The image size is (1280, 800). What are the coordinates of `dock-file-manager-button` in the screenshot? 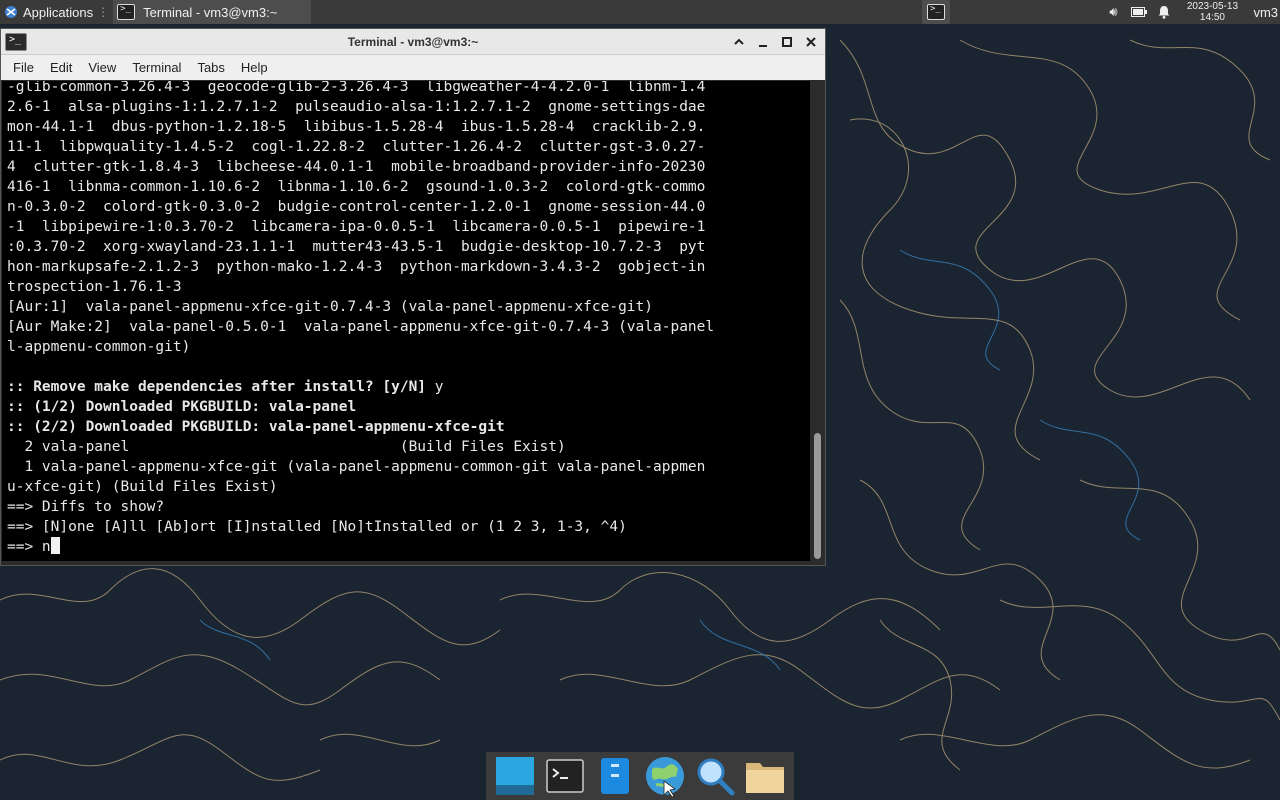 It's located at (615, 776).